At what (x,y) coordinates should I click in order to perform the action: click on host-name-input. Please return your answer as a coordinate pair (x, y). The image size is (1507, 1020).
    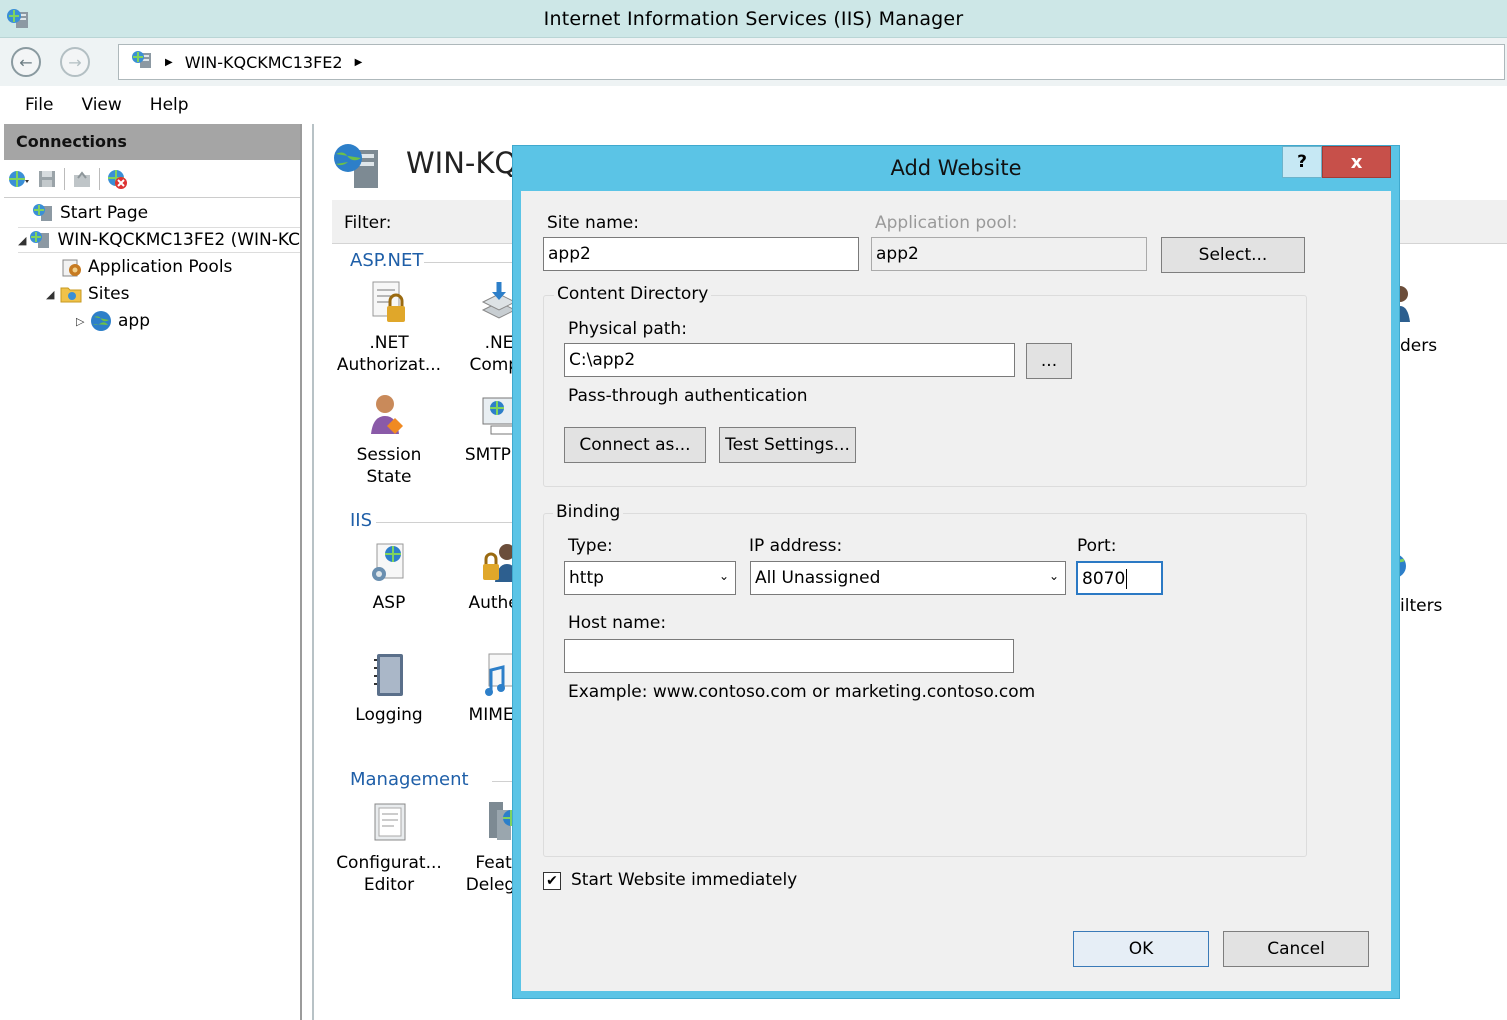
    Looking at the image, I should click on (789, 656).